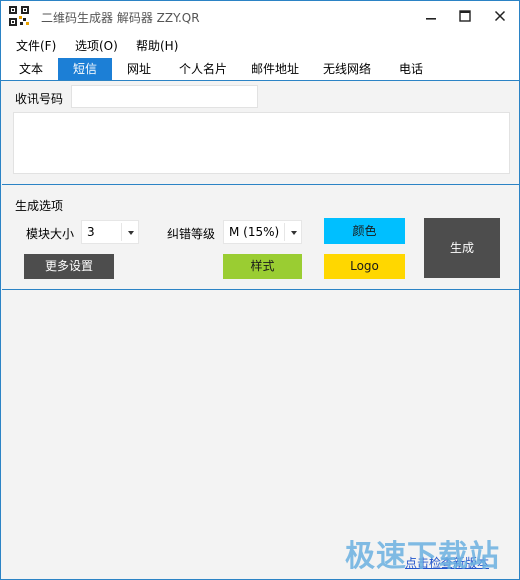  I want to click on tab-vcard: 个人名片, so click(203, 69).